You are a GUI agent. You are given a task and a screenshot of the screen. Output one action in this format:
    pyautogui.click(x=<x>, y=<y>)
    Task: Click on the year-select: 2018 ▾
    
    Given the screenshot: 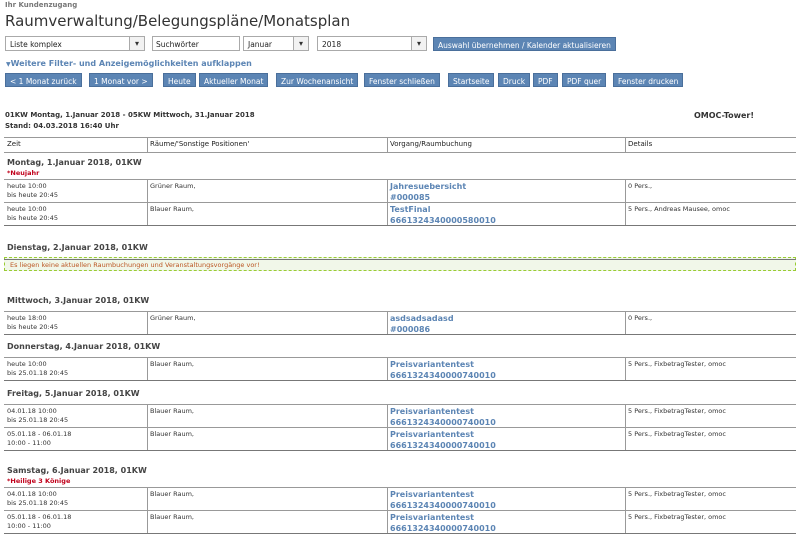 What is the action you would take?
    pyautogui.click(x=372, y=43)
    